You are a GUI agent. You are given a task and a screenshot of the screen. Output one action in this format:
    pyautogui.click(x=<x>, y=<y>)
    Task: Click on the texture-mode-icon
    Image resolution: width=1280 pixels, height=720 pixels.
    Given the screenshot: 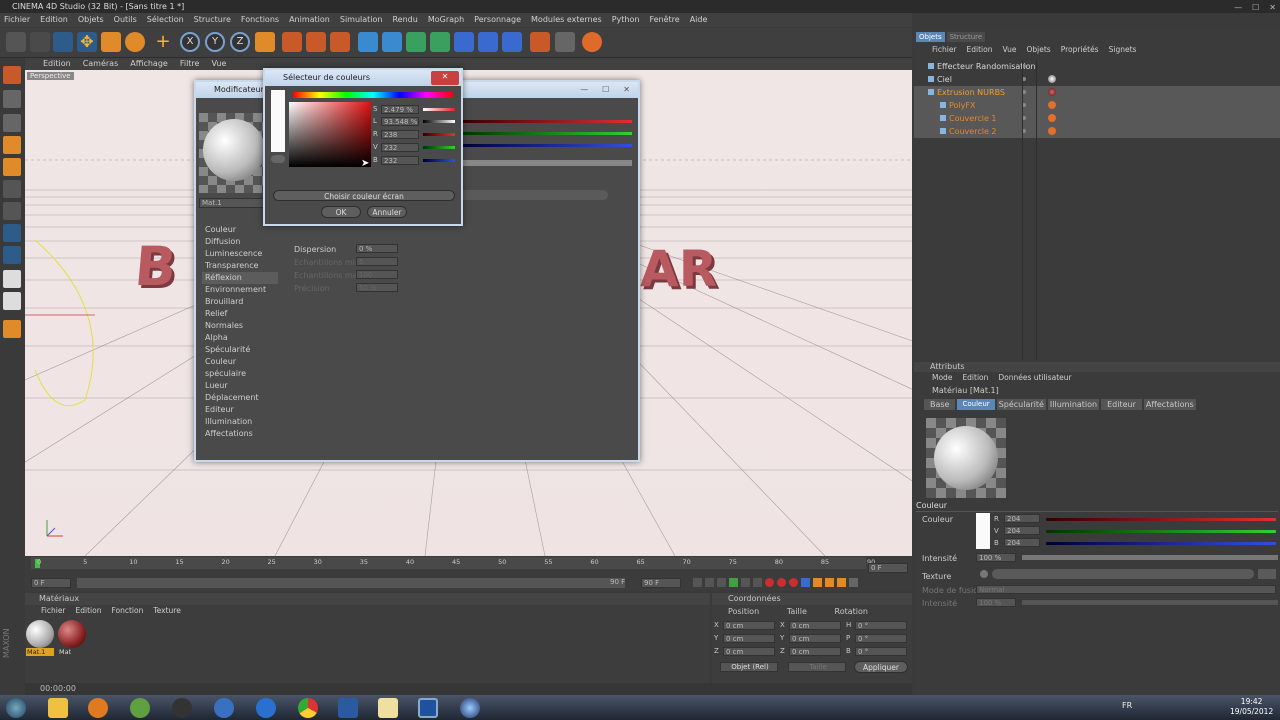 What is the action you would take?
    pyautogui.click(x=12, y=123)
    